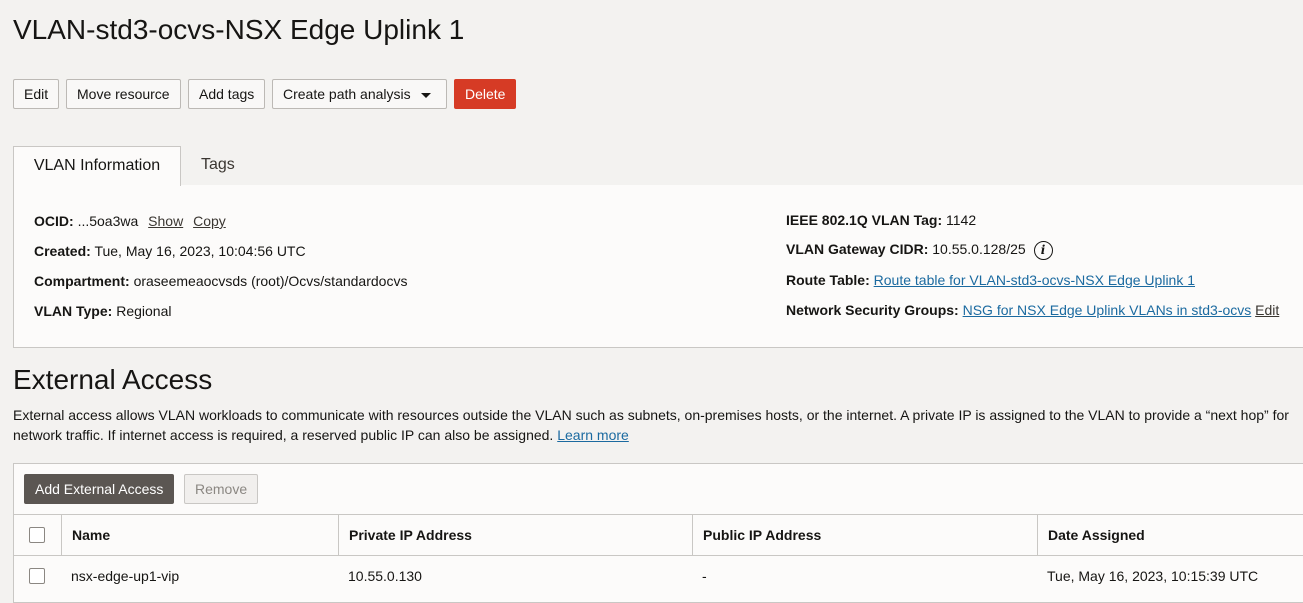 The width and height of the screenshot is (1303, 603). What do you see at coordinates (73, 311) in the screenshot?
I see `vlan-type-label: VLAN Type:` at bounding box center [73, 311].